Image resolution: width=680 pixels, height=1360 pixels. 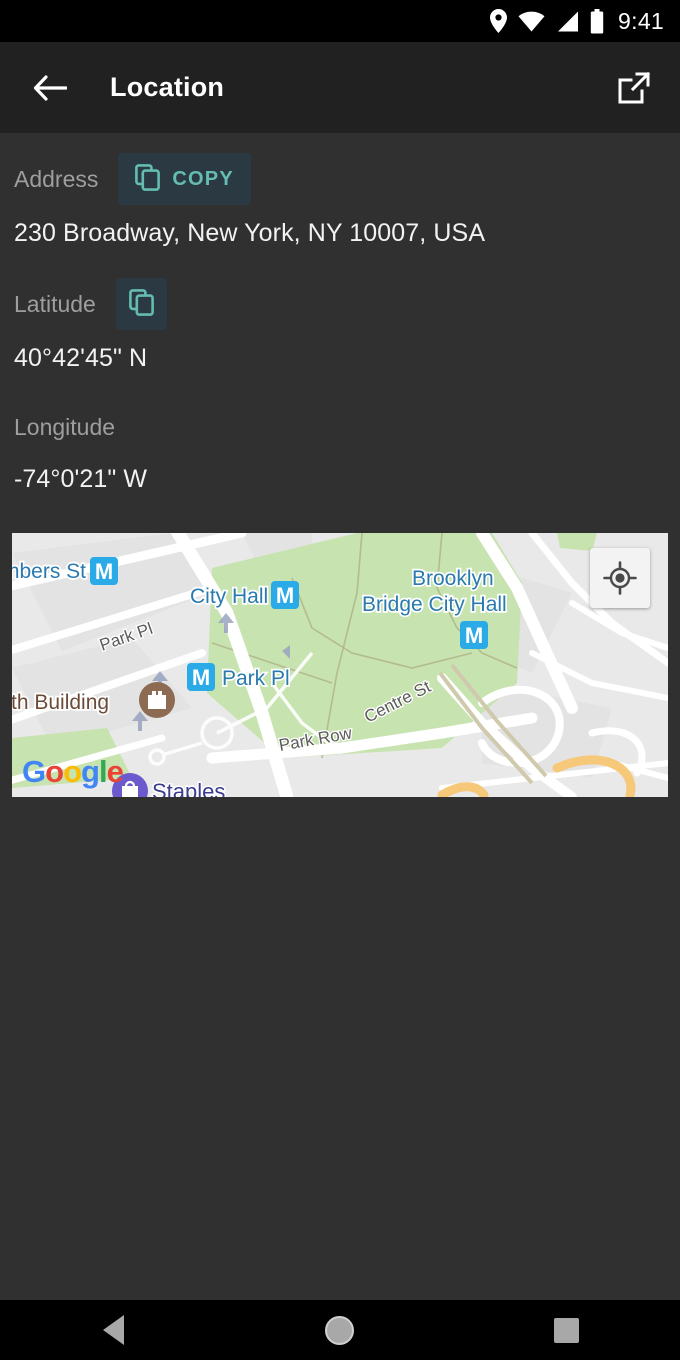 What do you see at coordinates (65, 426) in the screenshot?
I see `longitude-label: Longitude` at bounding box center [65, 426].